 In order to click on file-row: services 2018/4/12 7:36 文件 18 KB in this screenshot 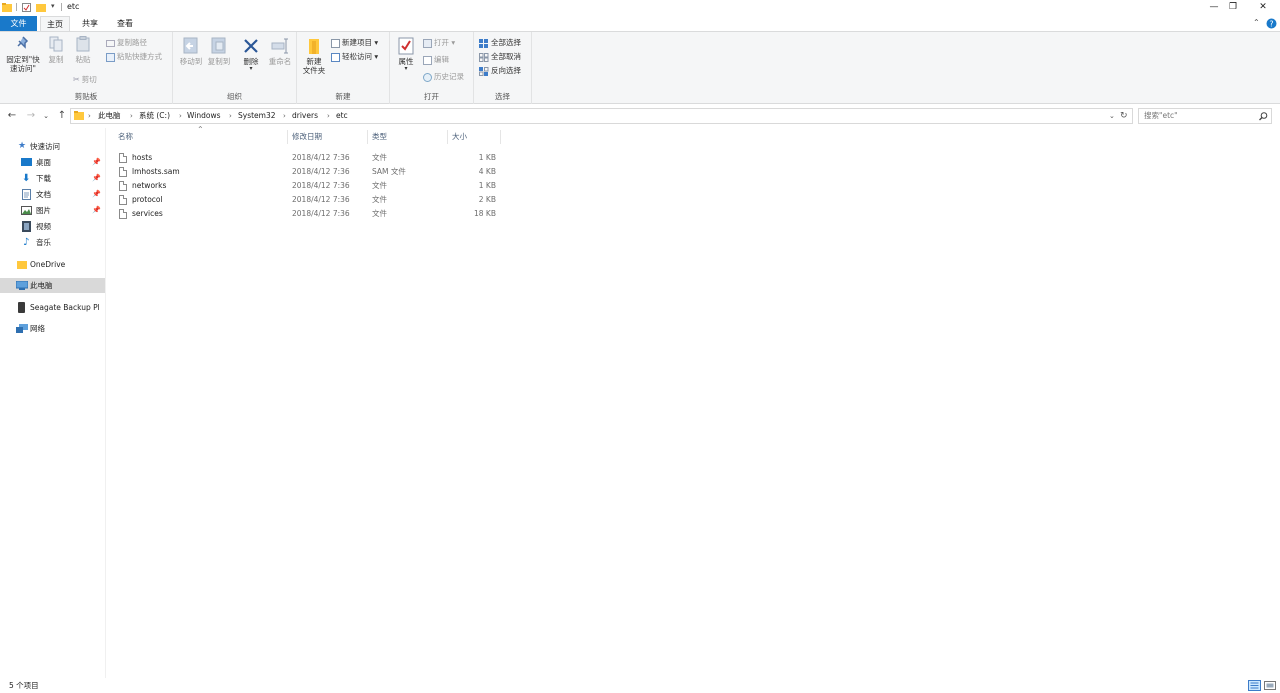, I will do `click(310, 214)`.